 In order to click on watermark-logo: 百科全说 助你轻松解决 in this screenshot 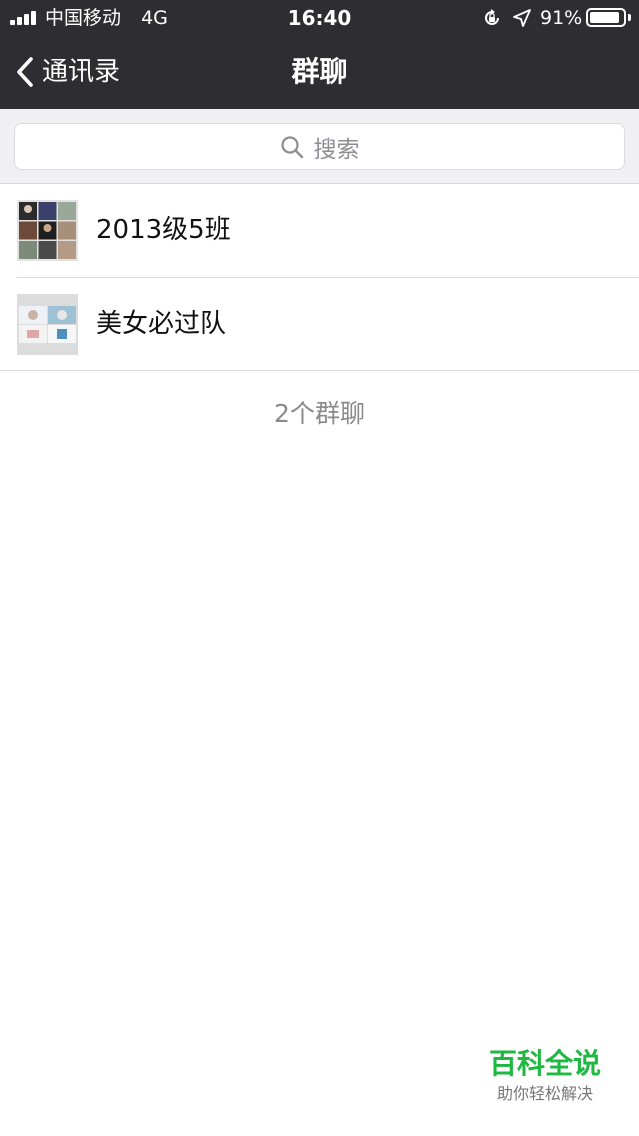, I will do `click(545, 1075)`.